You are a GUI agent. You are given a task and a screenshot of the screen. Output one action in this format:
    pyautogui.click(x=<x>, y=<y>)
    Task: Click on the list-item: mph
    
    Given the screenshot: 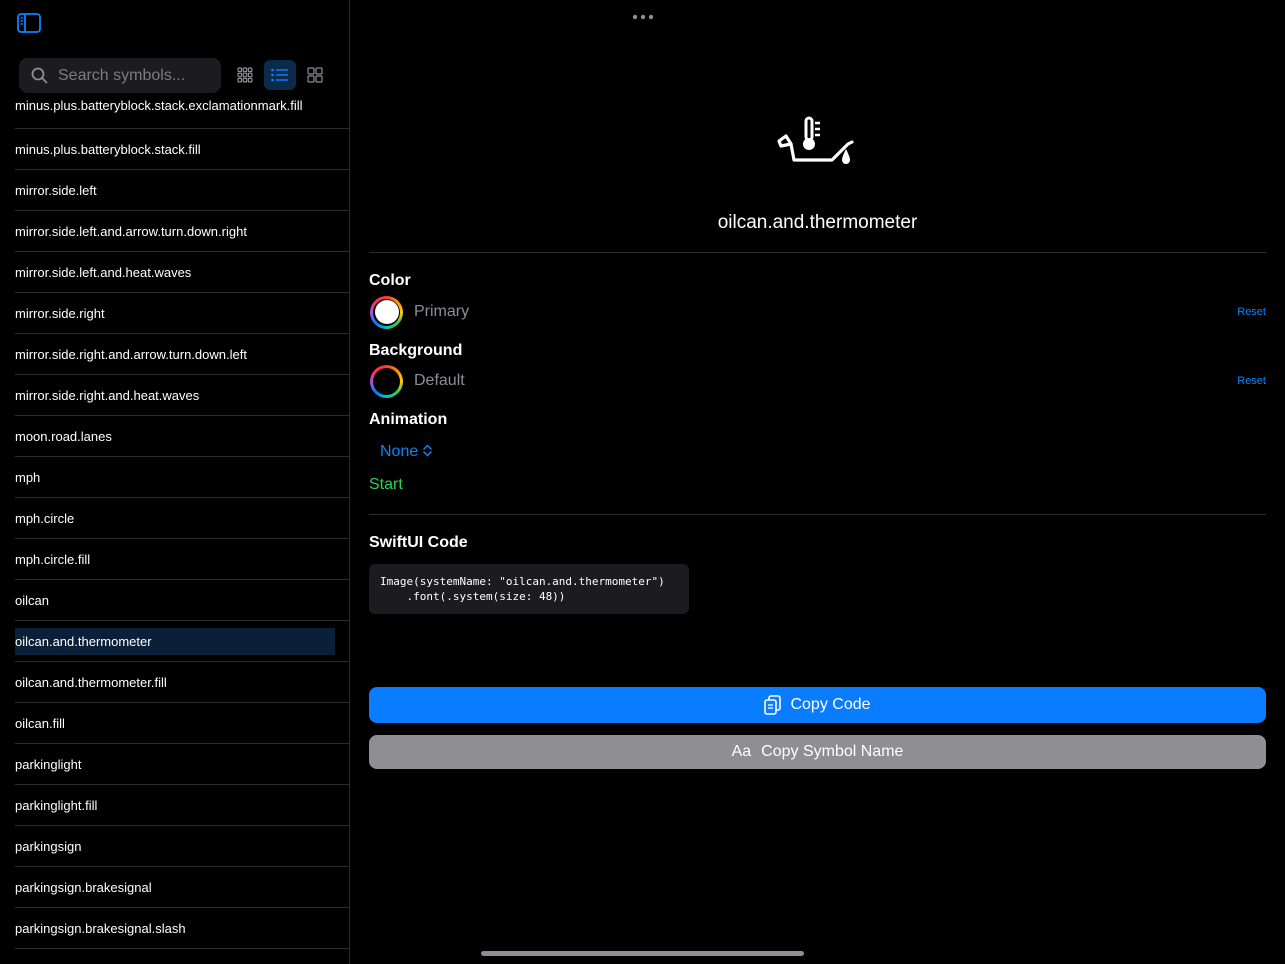 What is the action you would take?
    pyautogui.click(x=182, y=477)
    